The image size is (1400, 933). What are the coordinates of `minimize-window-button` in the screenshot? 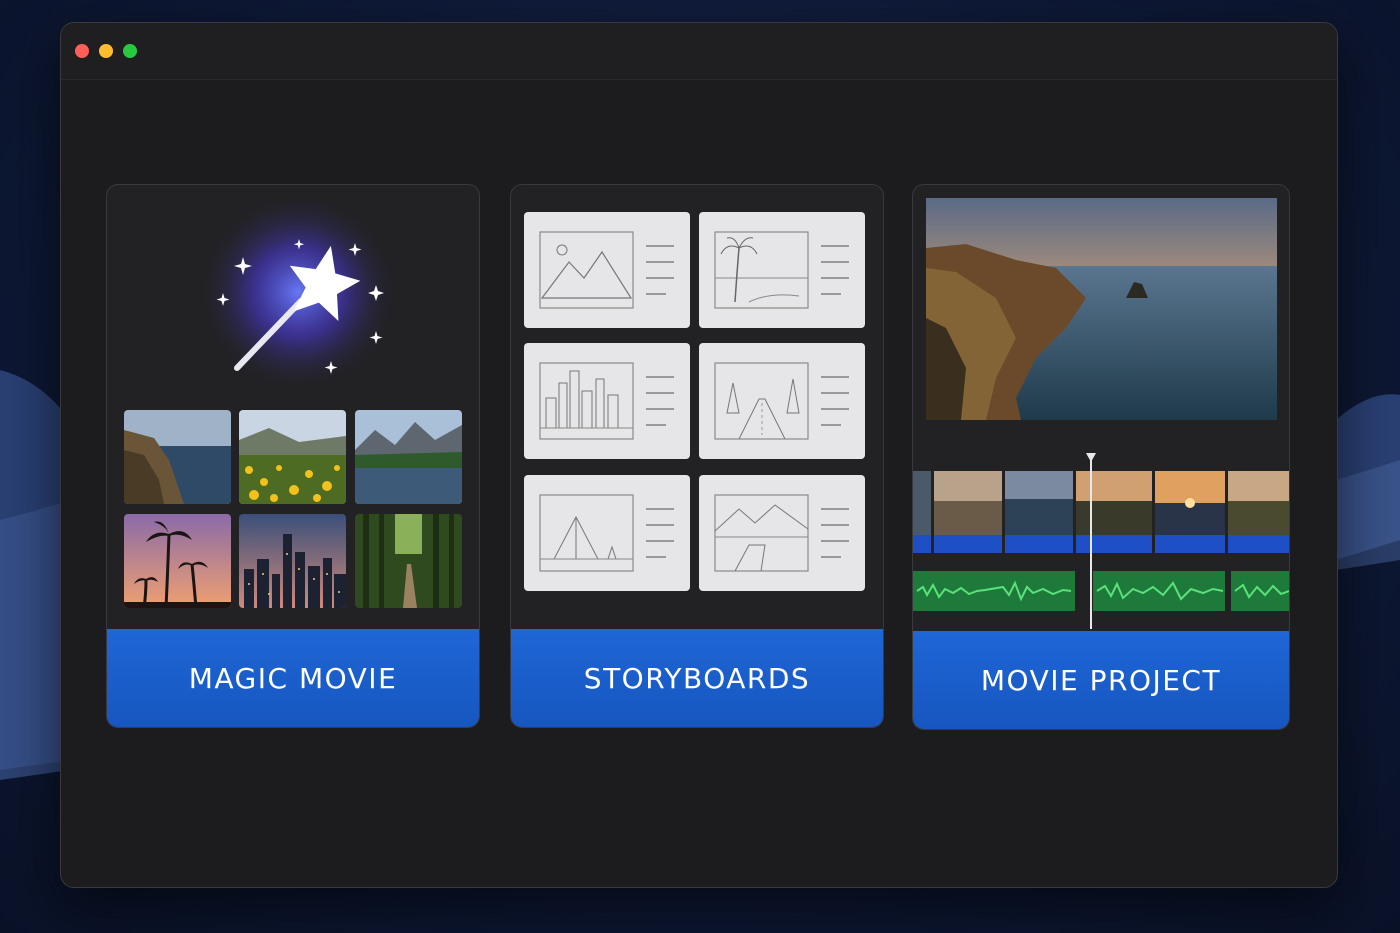 It's located at (106, 51).